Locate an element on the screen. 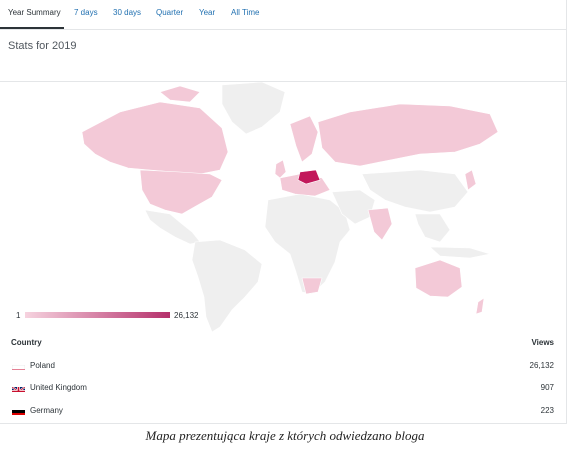  map-usa is located at coordinates (181, 192).